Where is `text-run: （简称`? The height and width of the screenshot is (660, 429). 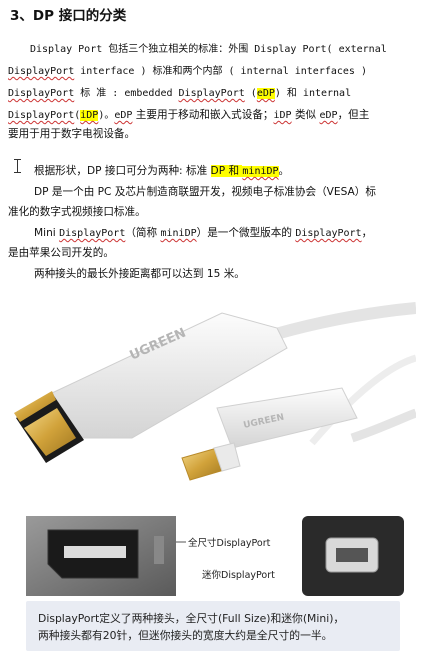 text-run: （简称 is located at coordinates (143, 233).